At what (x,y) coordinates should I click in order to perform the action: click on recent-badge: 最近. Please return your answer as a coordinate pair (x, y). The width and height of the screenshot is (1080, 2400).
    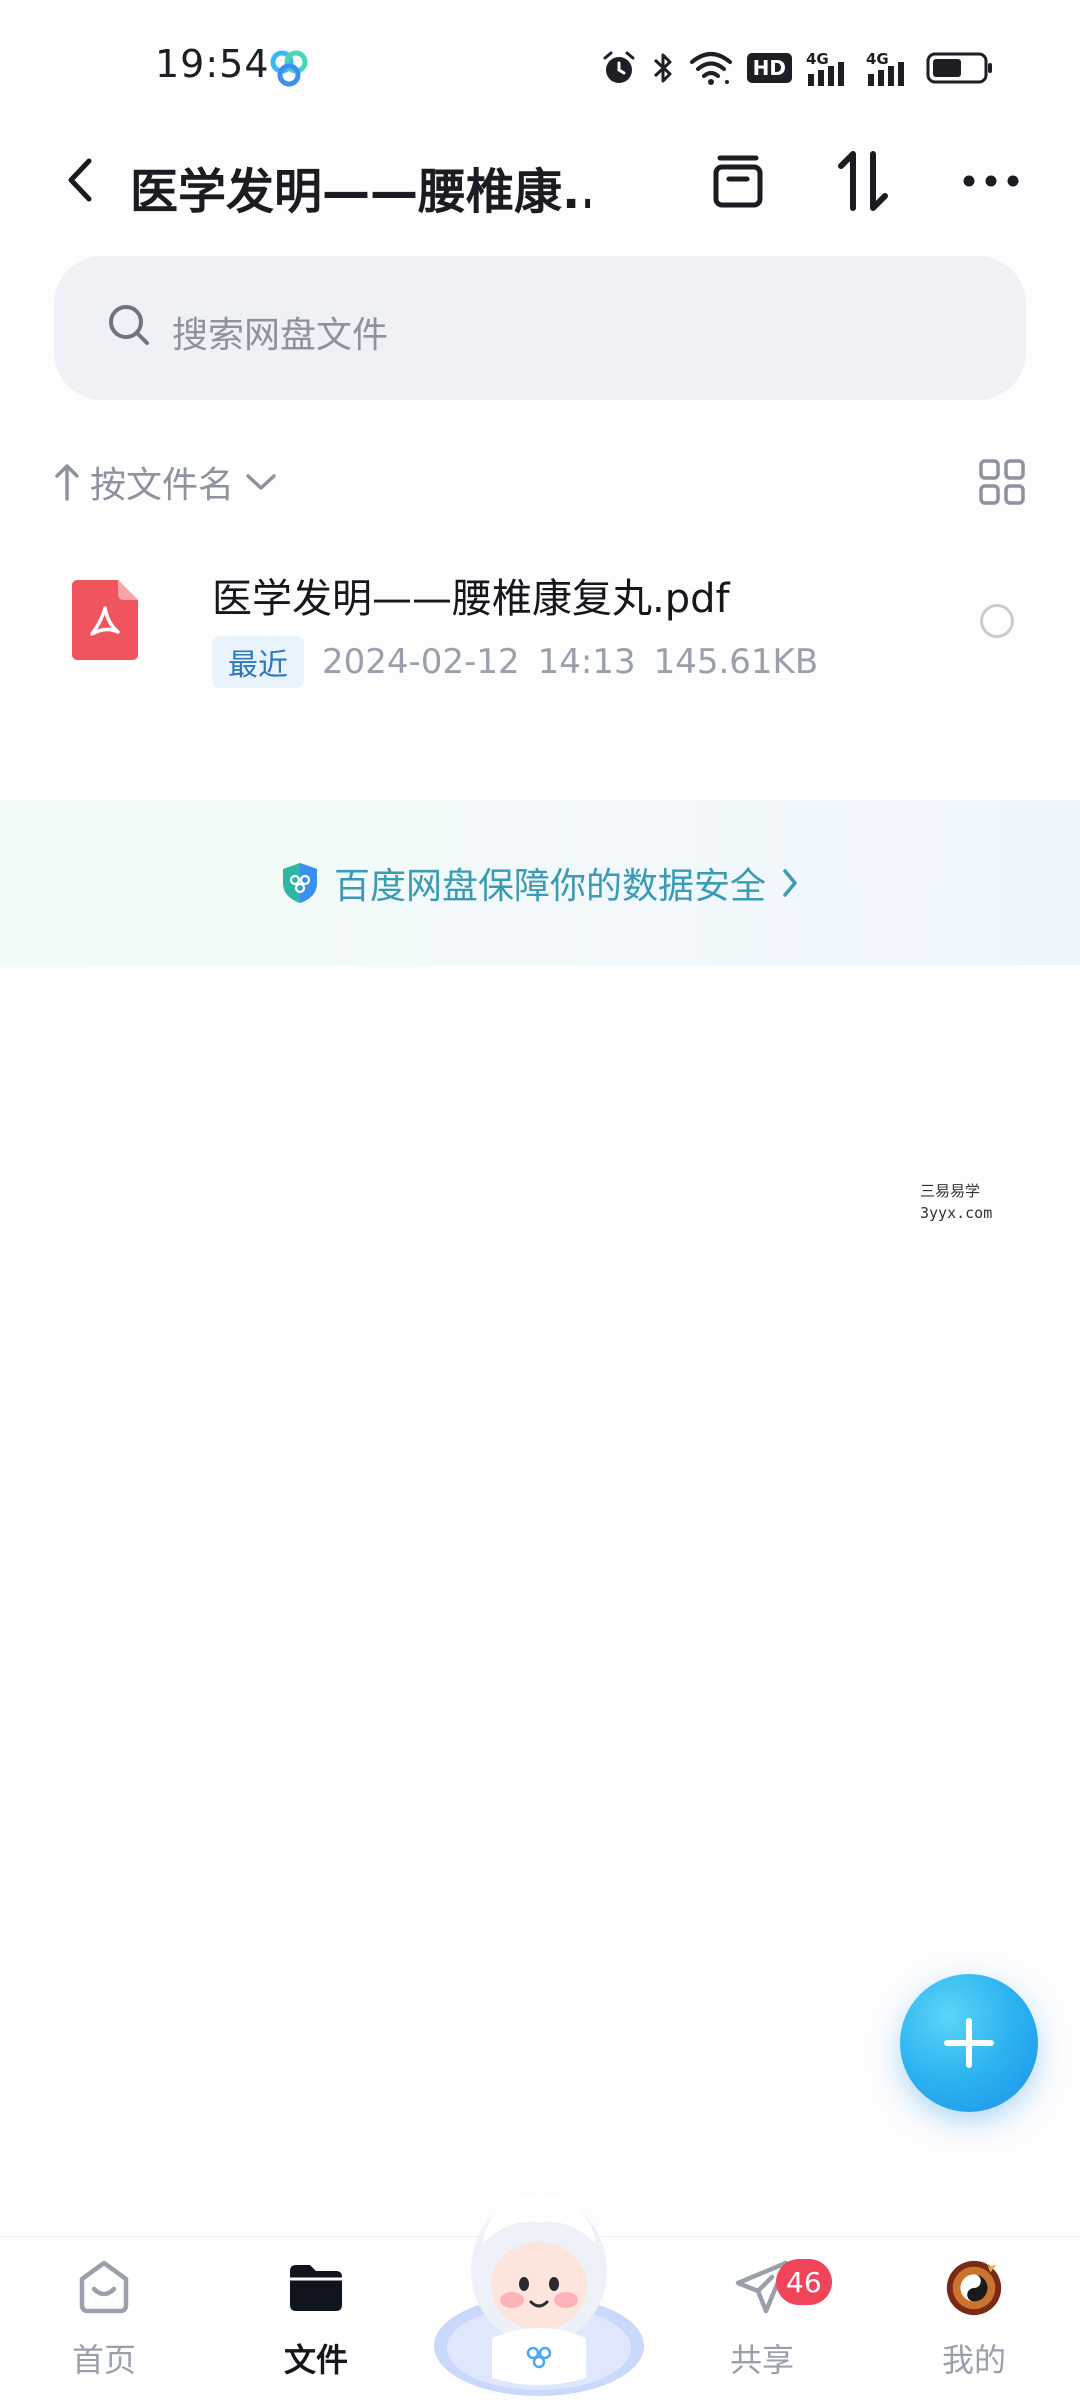
    Looking at the image, I should click on (258, 662).